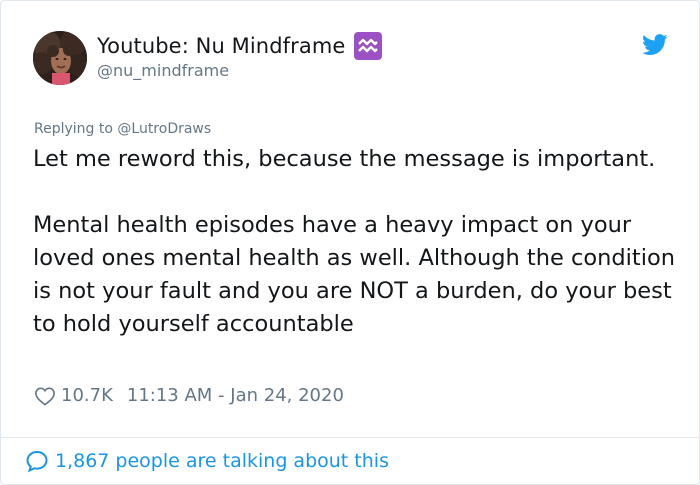 This screenshot has width=700, height=485. I want to click on display-name: Youtube: Nu Mindframe, so click(221, 46).